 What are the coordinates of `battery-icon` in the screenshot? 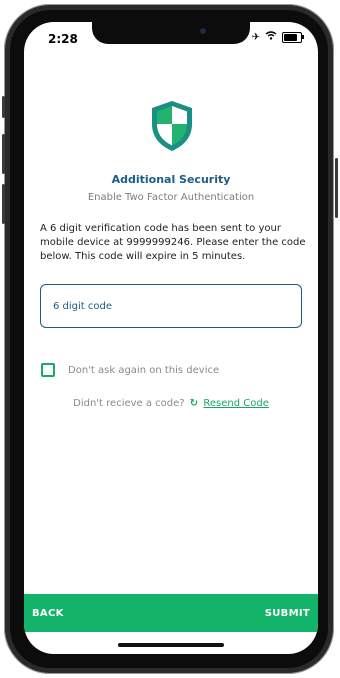 It's located at (293, 37).